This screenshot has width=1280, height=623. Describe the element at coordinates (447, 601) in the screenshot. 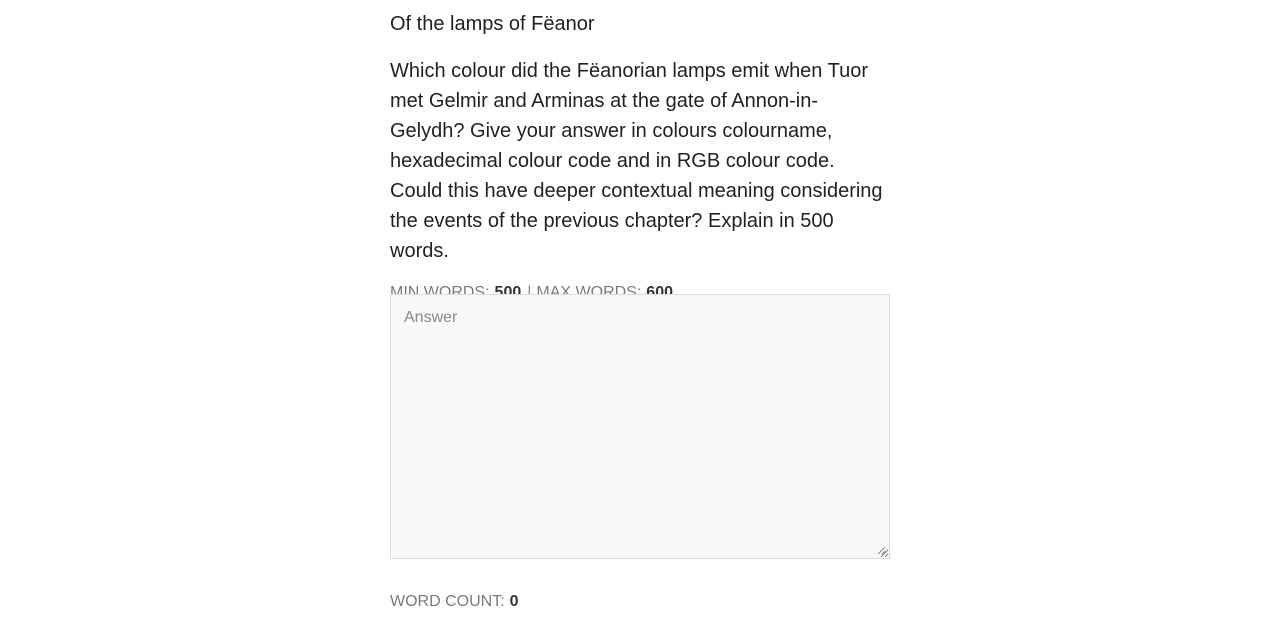

I see `word-count-label: Word count:` at that location.